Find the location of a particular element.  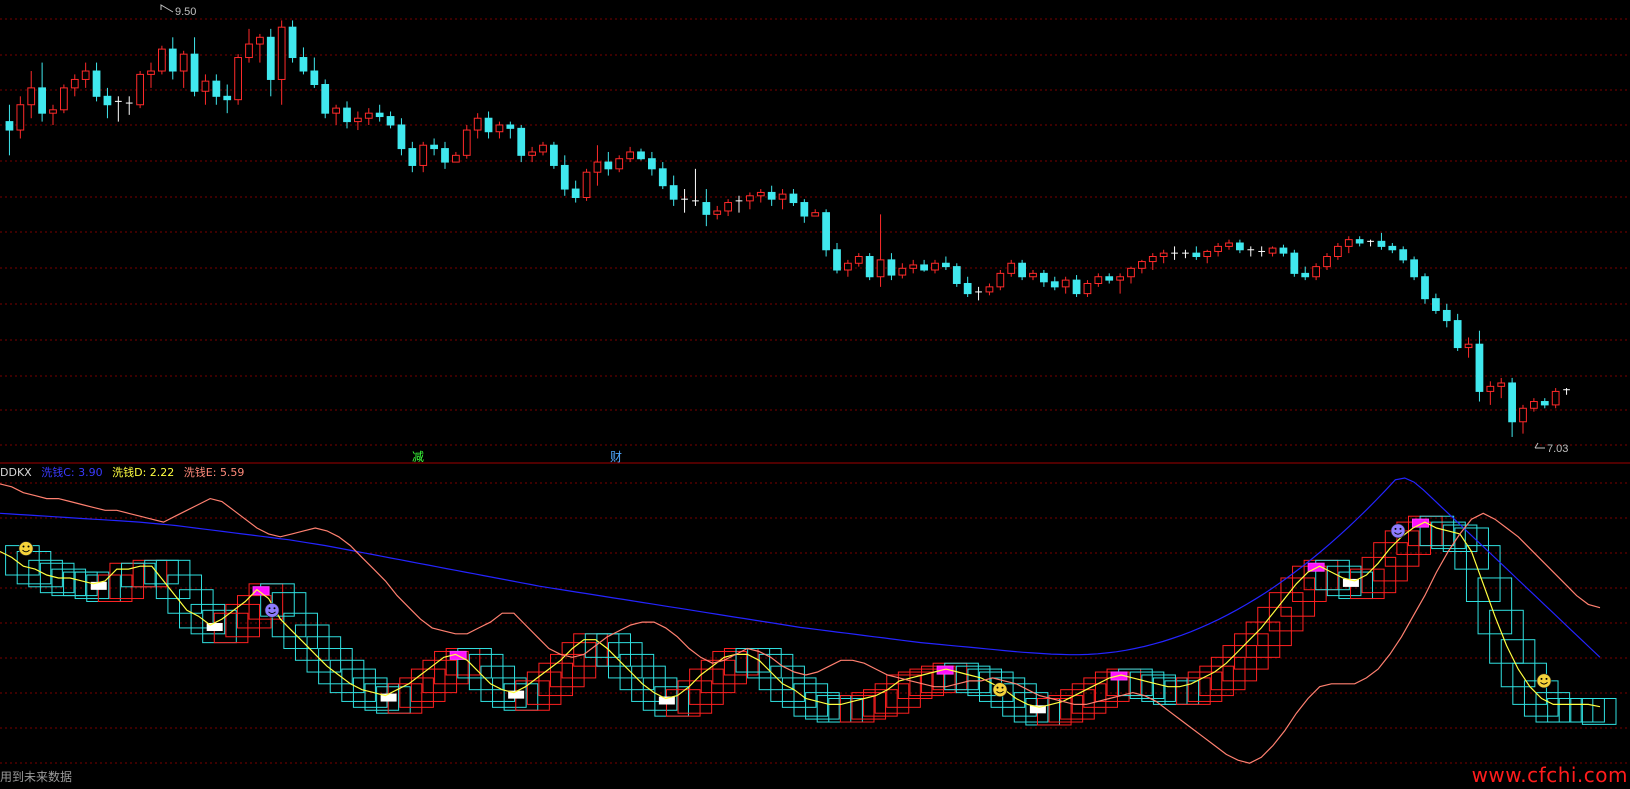

smiley-icon is located at coordinates (1000, 689).